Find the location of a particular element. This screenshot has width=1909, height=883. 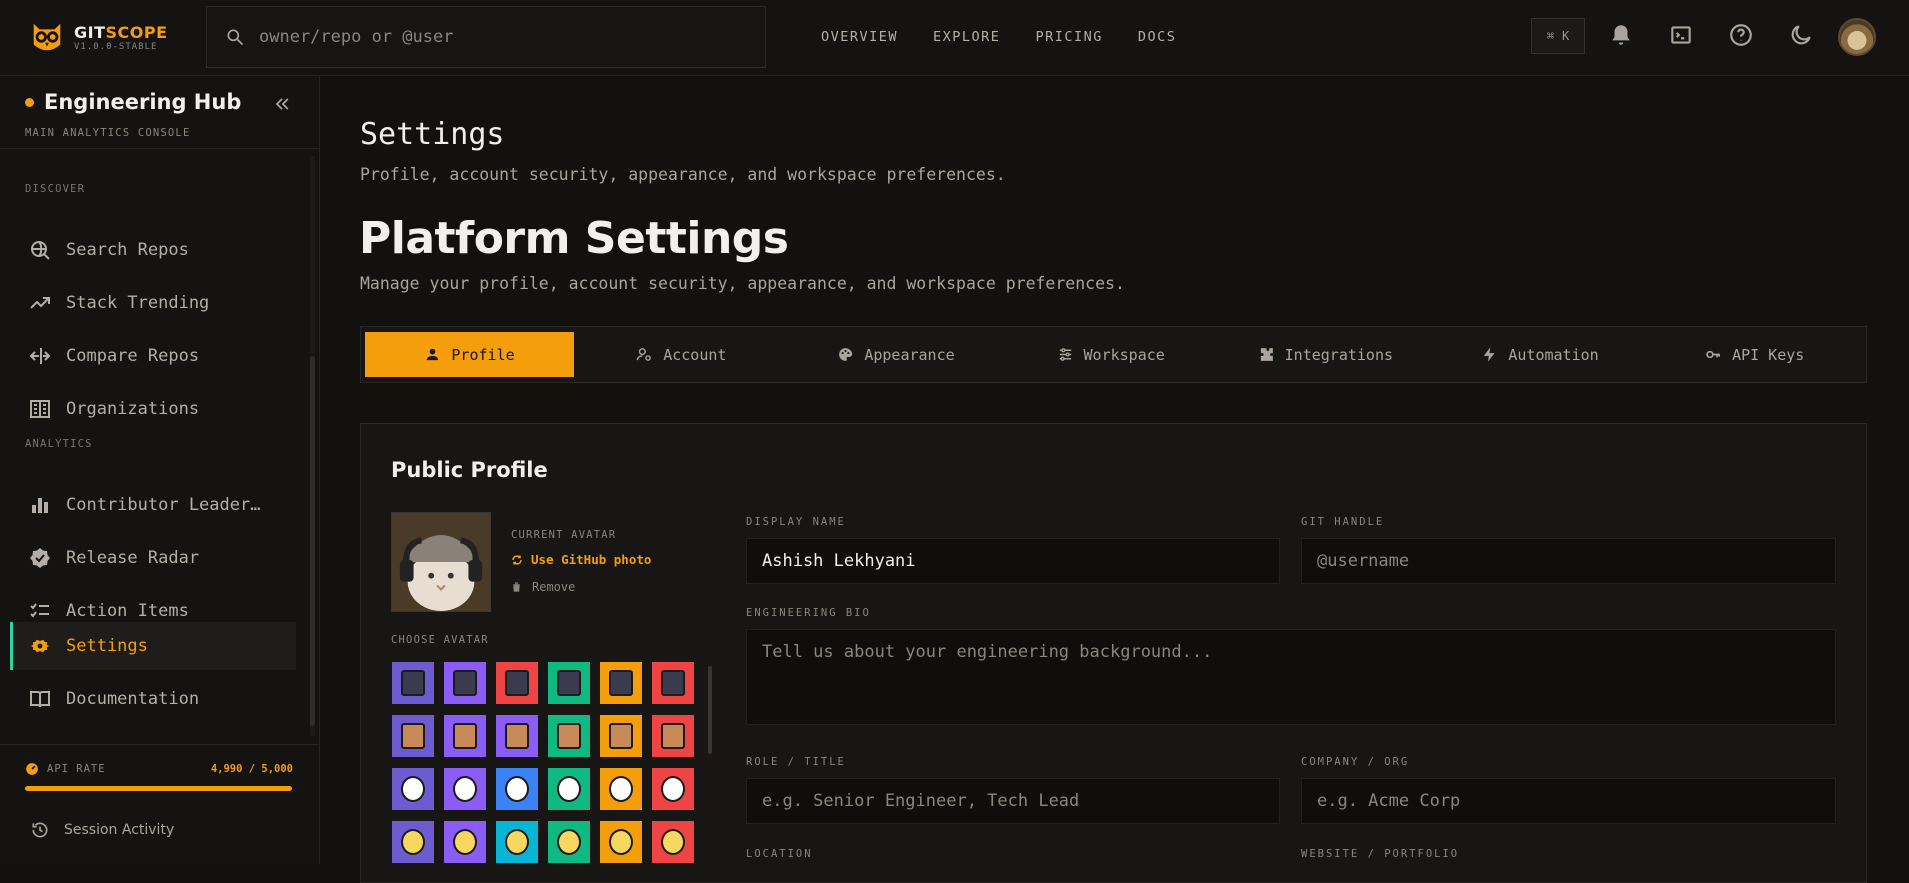

user-avatar is located at coordinates (1857, 37).